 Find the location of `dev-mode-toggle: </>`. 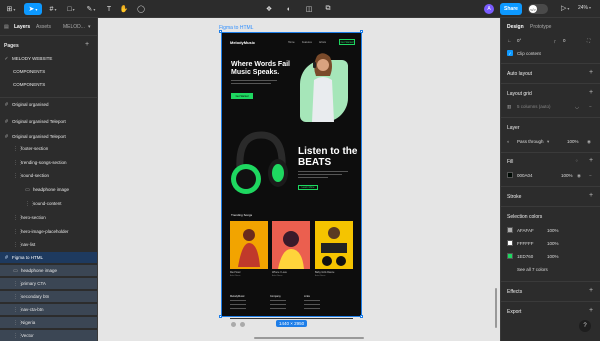

dev-mode-toggle: </> is located at coordinates (538, 9).